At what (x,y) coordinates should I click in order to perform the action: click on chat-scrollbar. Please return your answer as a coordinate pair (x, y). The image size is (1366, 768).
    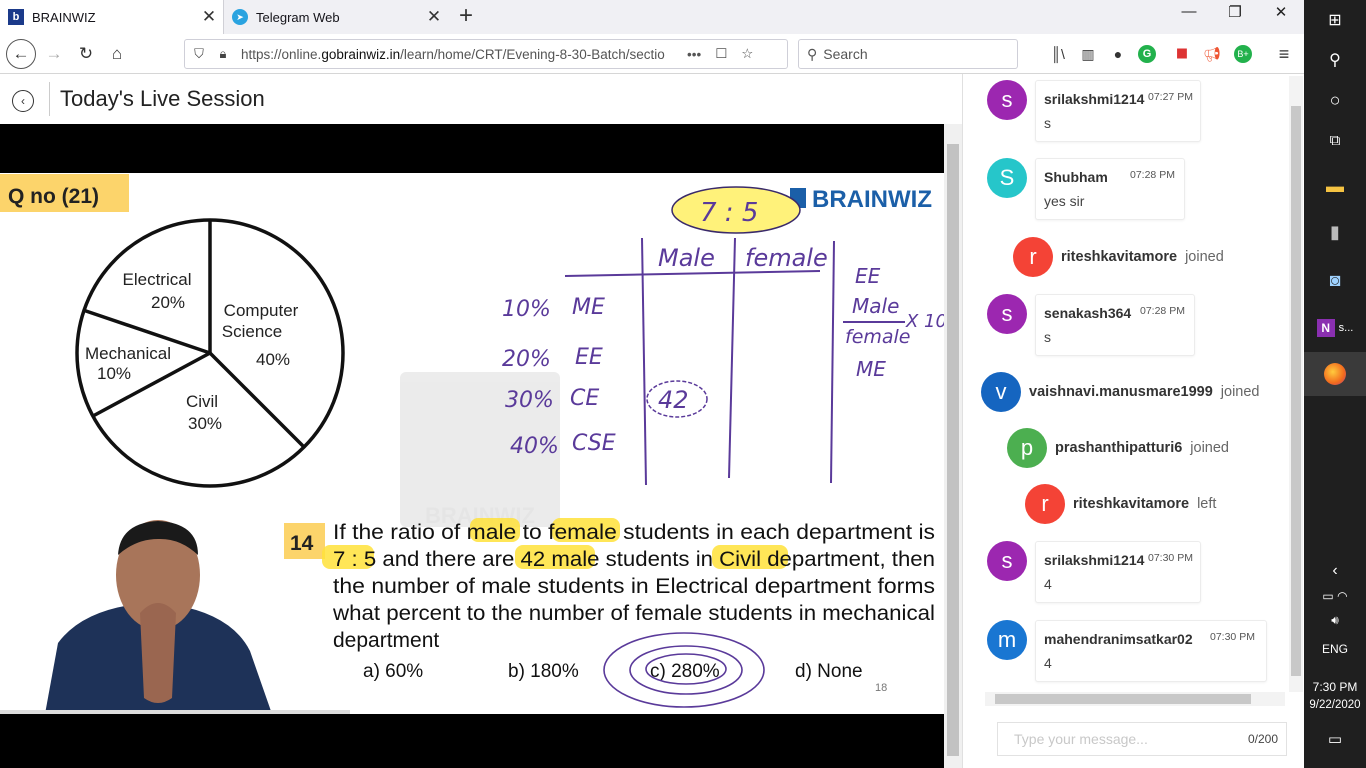
    Looking at the image, I should click on (1296, 384).